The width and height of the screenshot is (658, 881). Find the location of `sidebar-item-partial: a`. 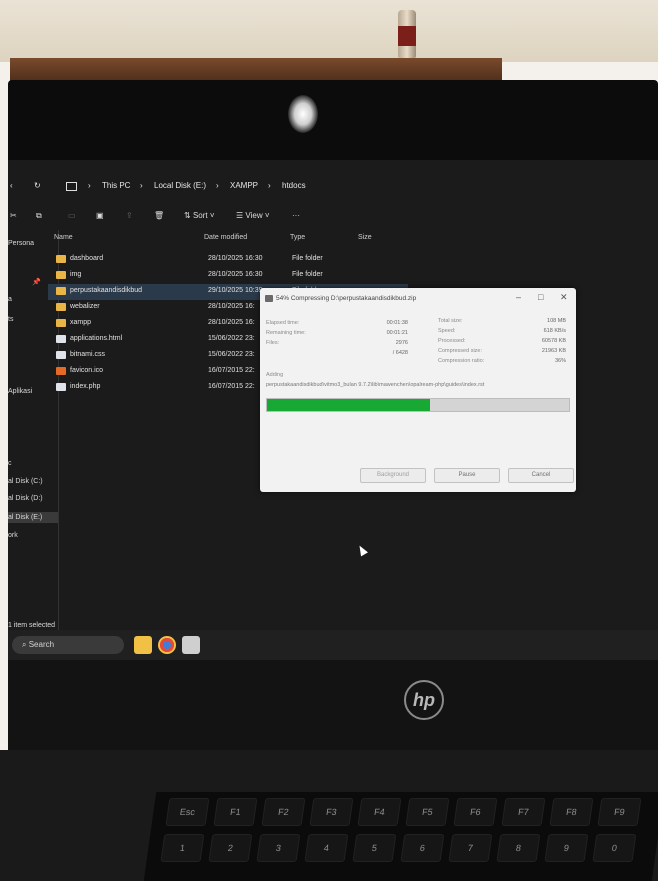

sidebar-item-partial: a is located at coordinates (10, 299).